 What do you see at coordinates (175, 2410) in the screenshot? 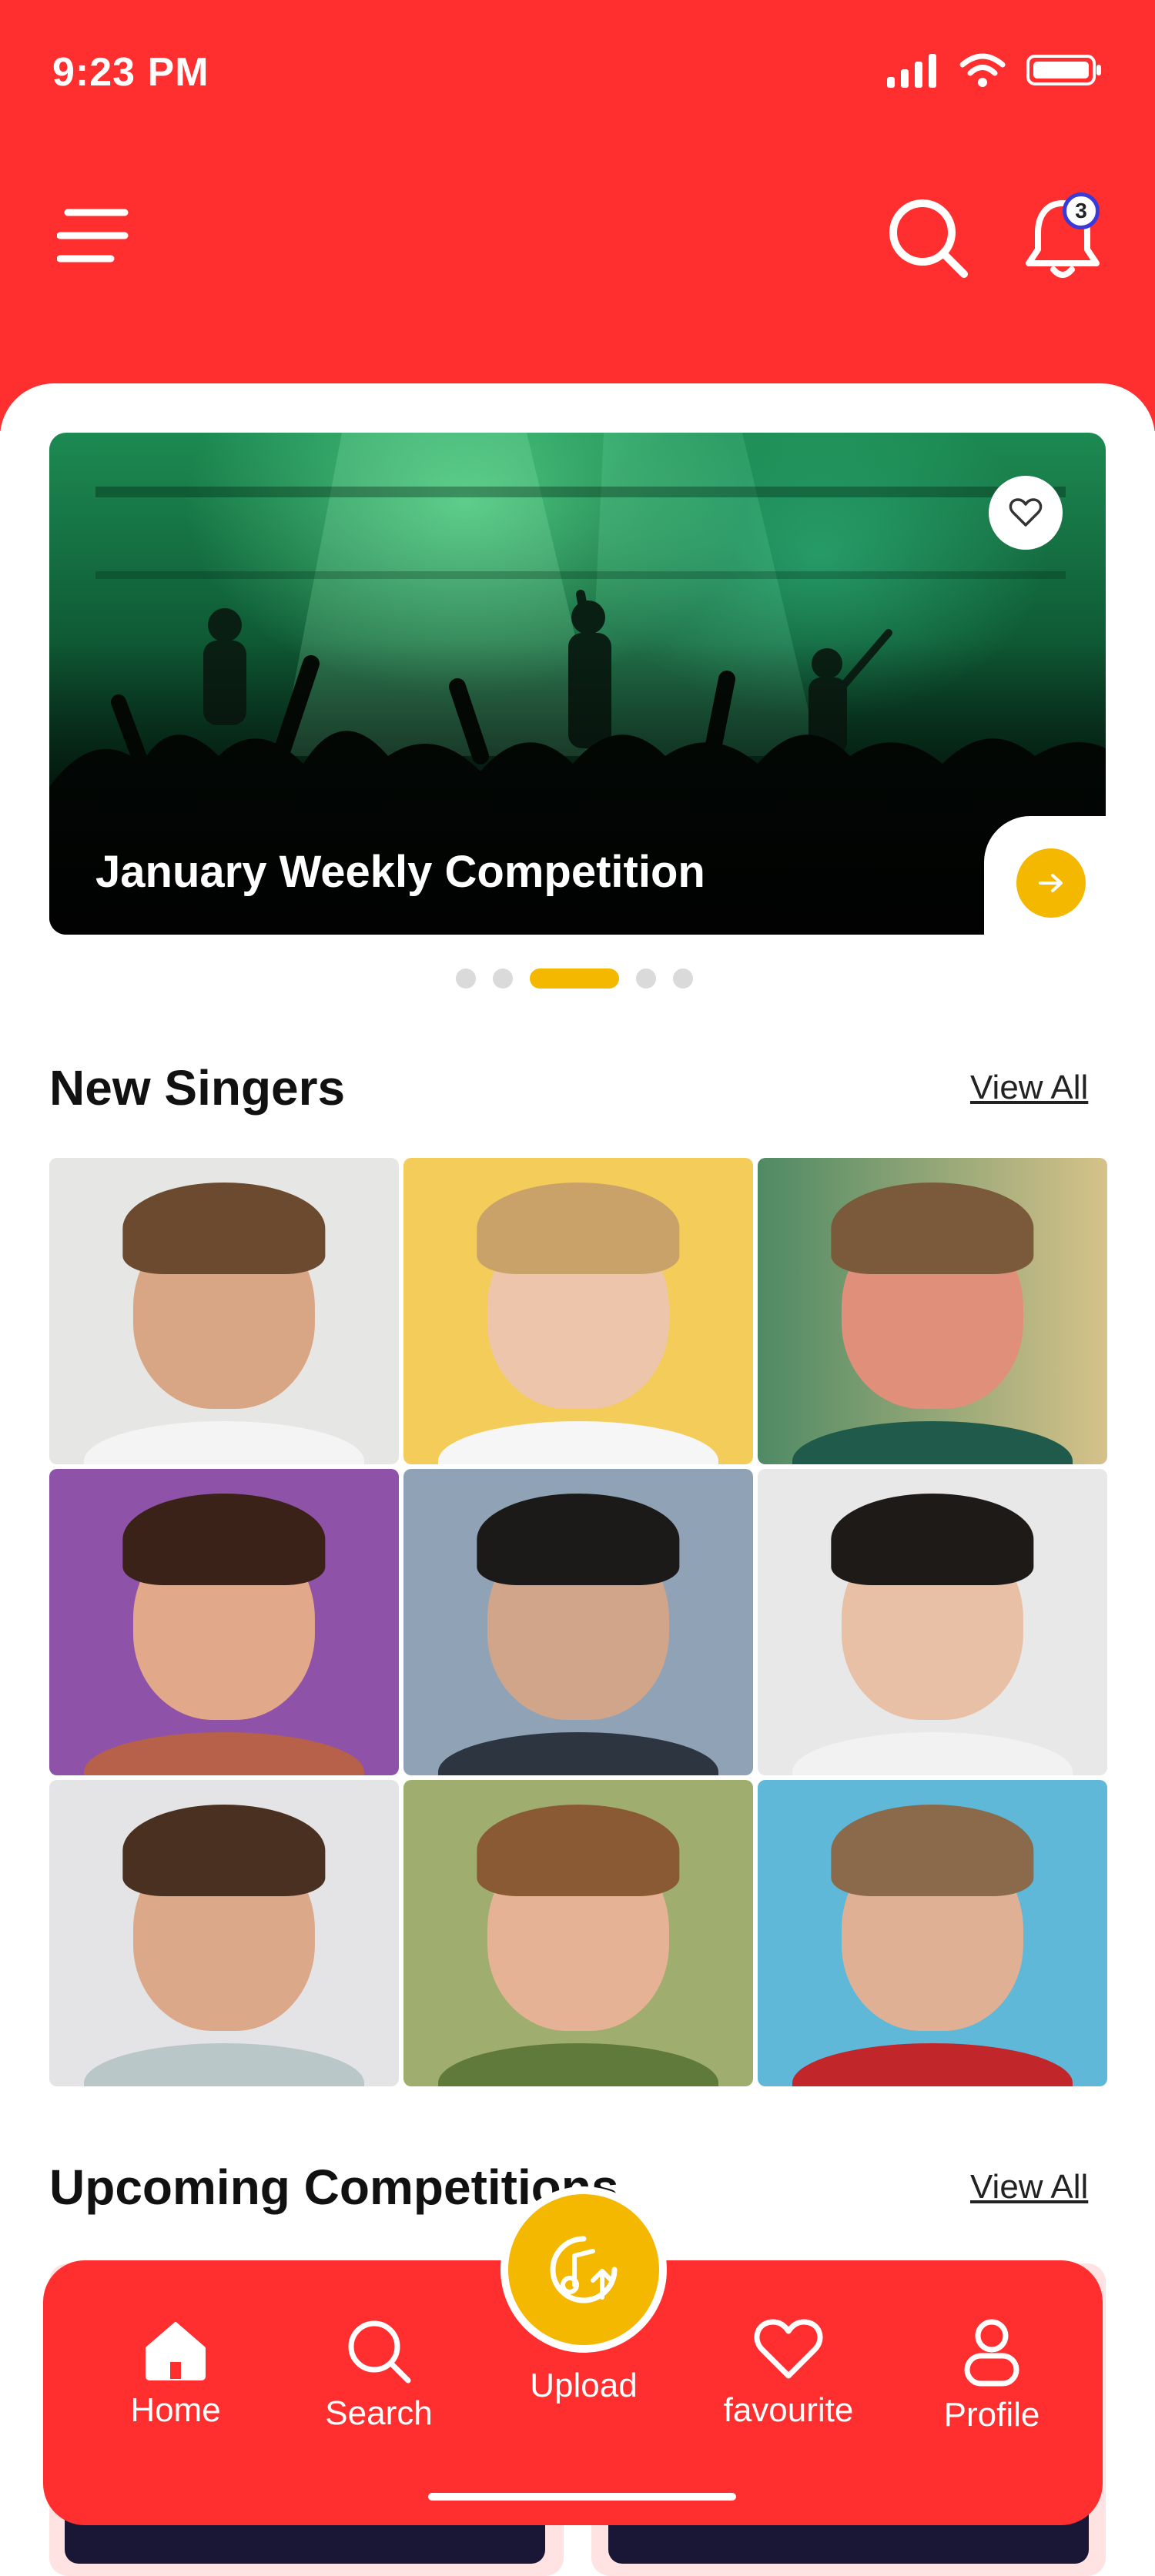
I see `nav-home-label: Home` at bounding box center [175, 2410].